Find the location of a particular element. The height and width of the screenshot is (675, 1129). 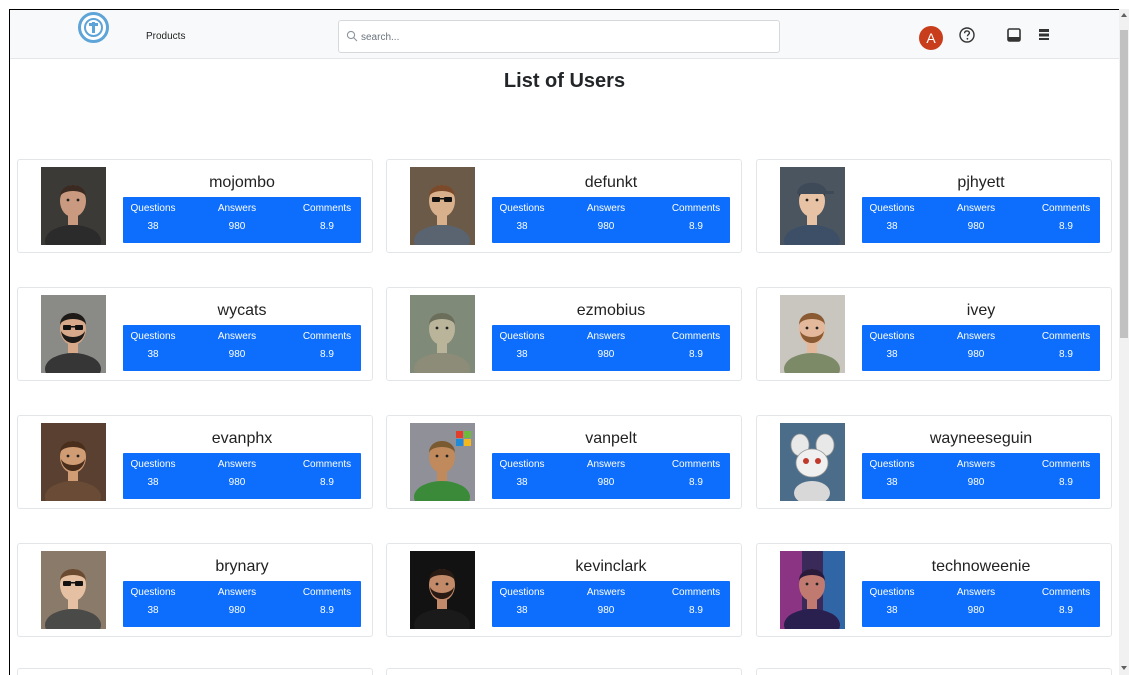

user-name: vanpelt is located at coordinates (611, 439).